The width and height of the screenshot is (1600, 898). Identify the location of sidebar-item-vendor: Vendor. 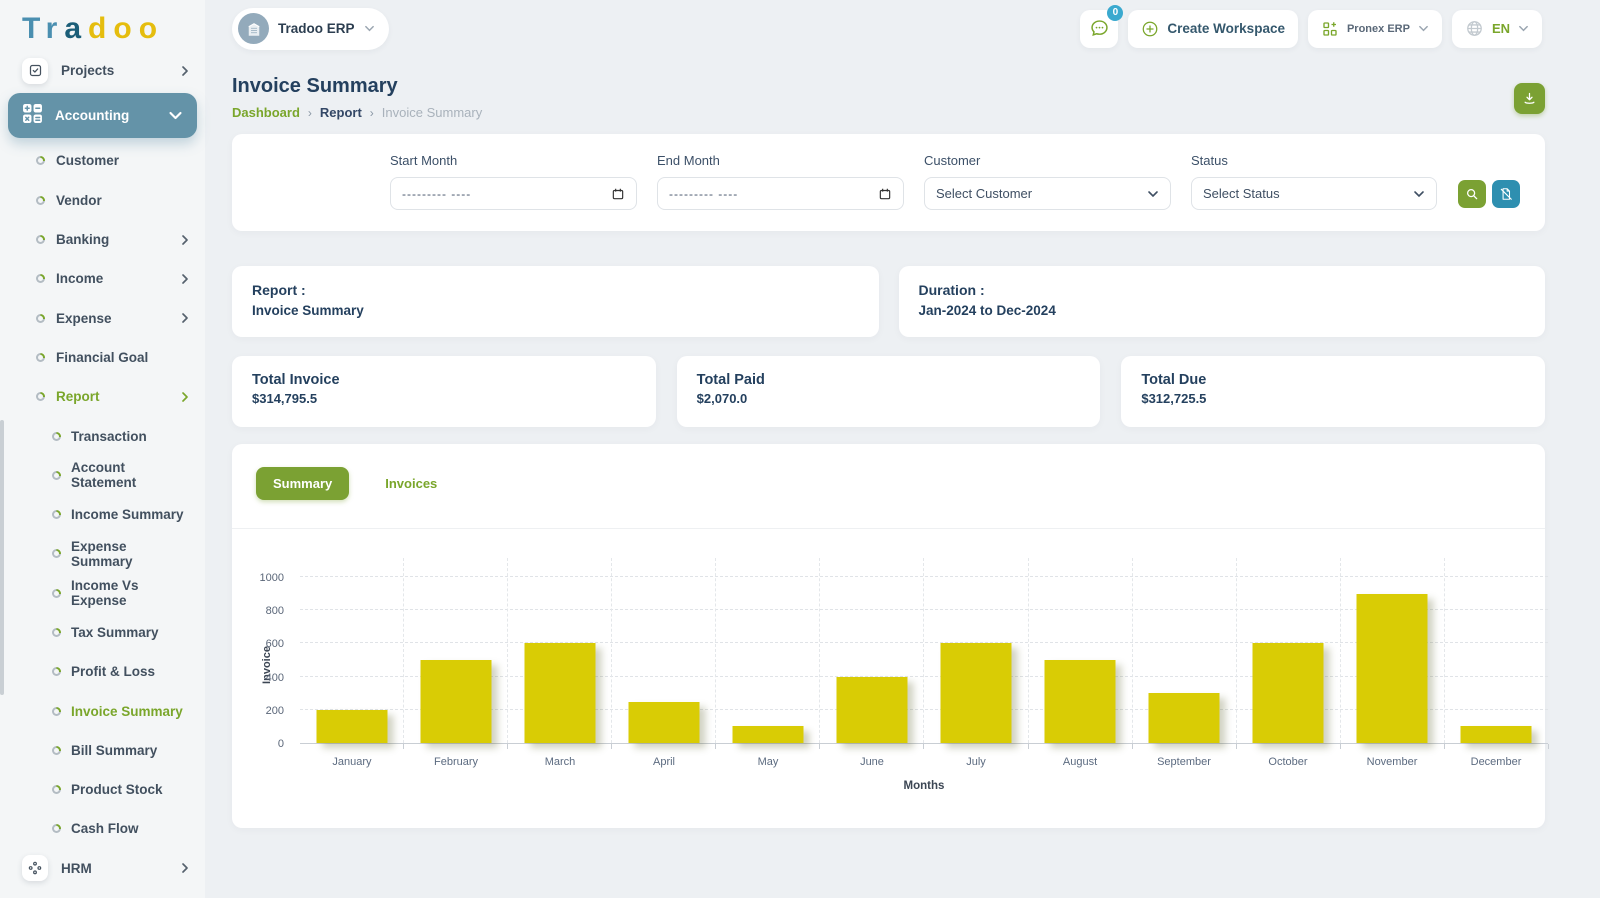
(102, 200).